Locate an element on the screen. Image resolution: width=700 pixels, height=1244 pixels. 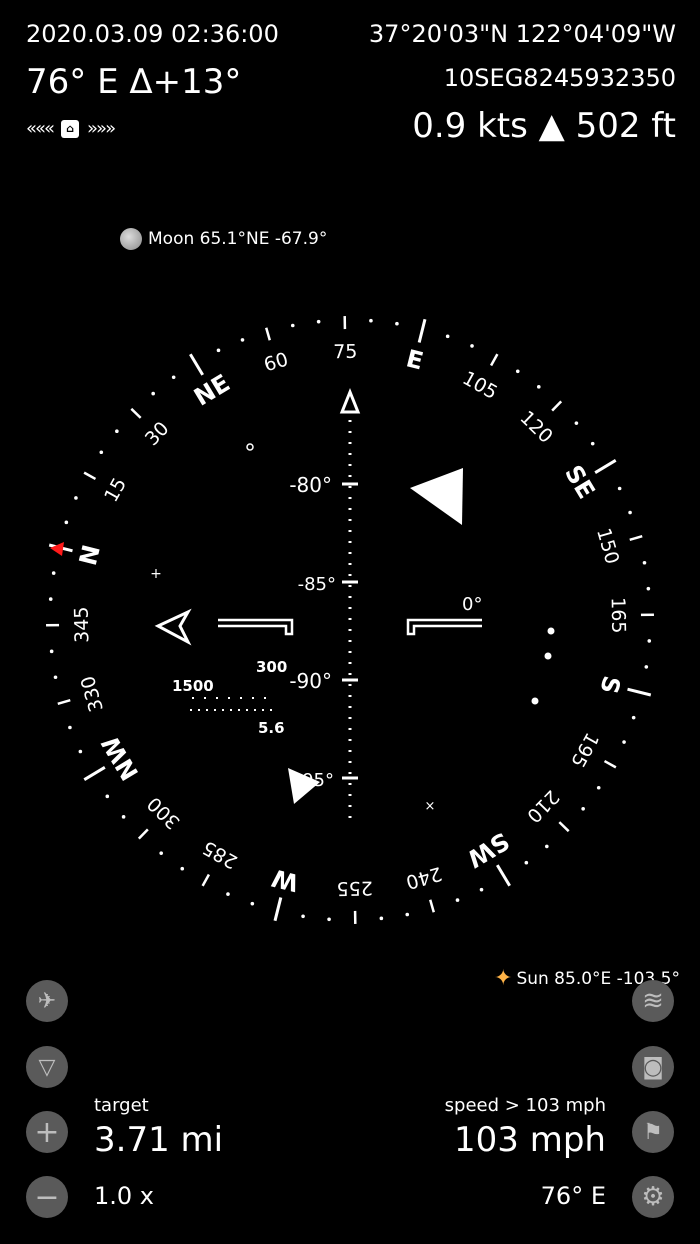
cardinal-label-sw: SW is located at coordinates (488, 849).